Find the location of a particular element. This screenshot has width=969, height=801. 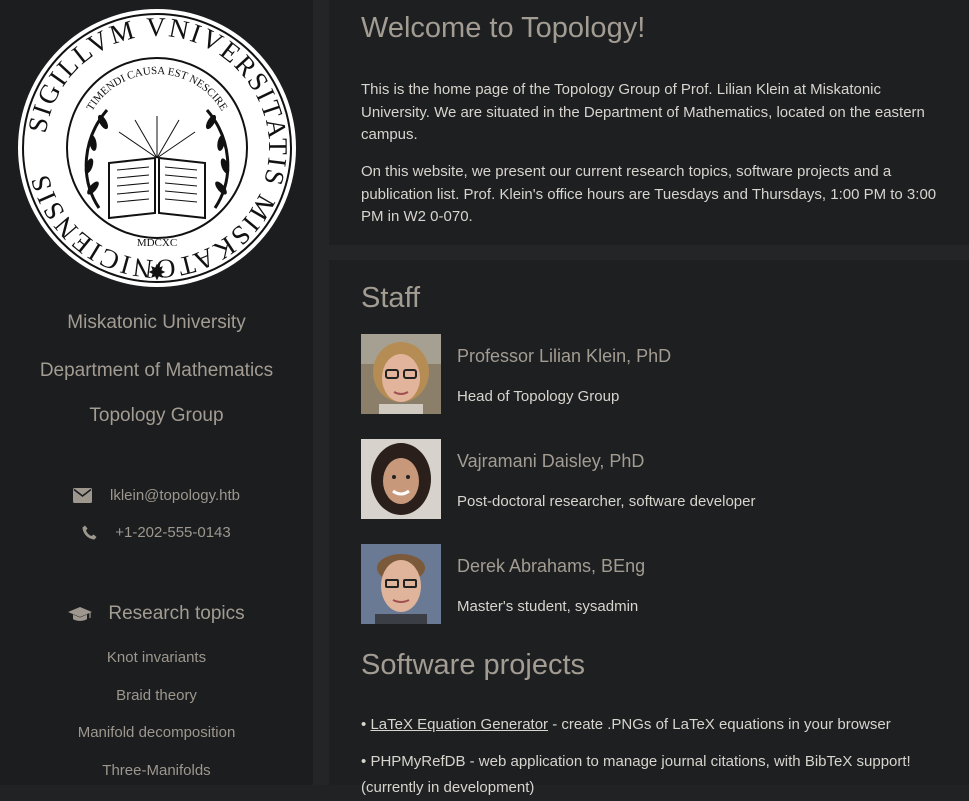

group-name: Topology Group is located at coordinates (156, 415).